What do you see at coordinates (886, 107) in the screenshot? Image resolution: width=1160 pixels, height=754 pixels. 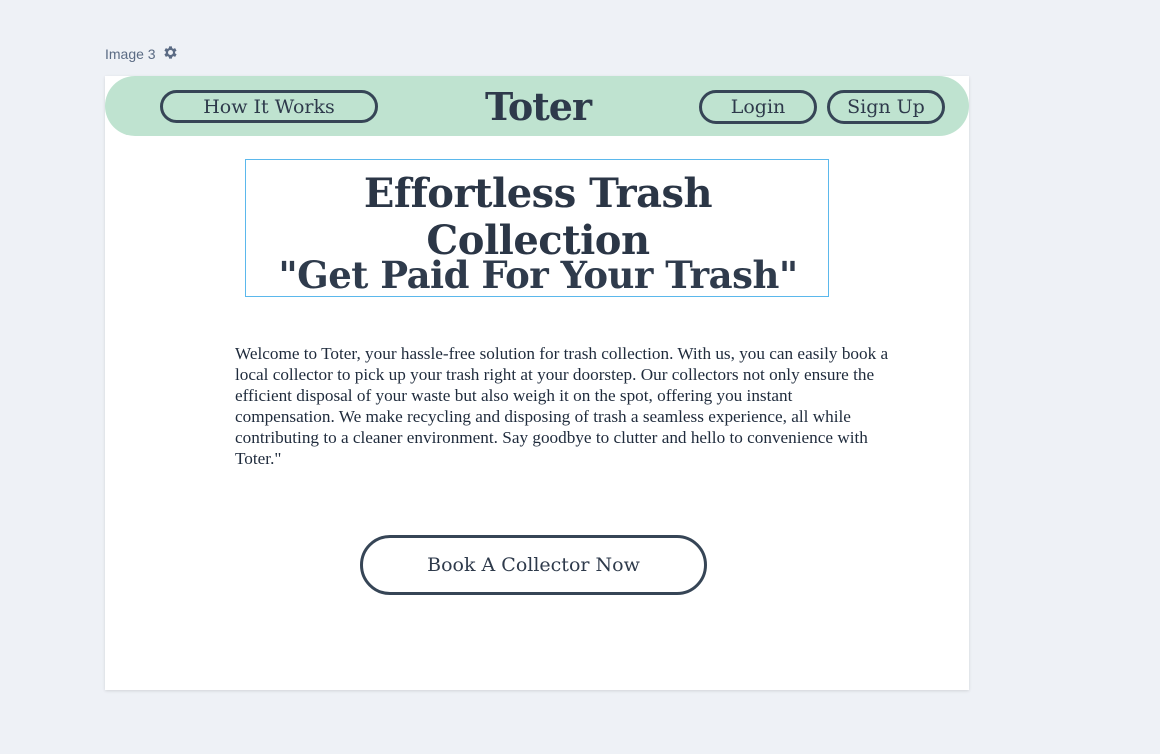 I see `sign-up-button: Sign Up` at bounding box center [886, 107].